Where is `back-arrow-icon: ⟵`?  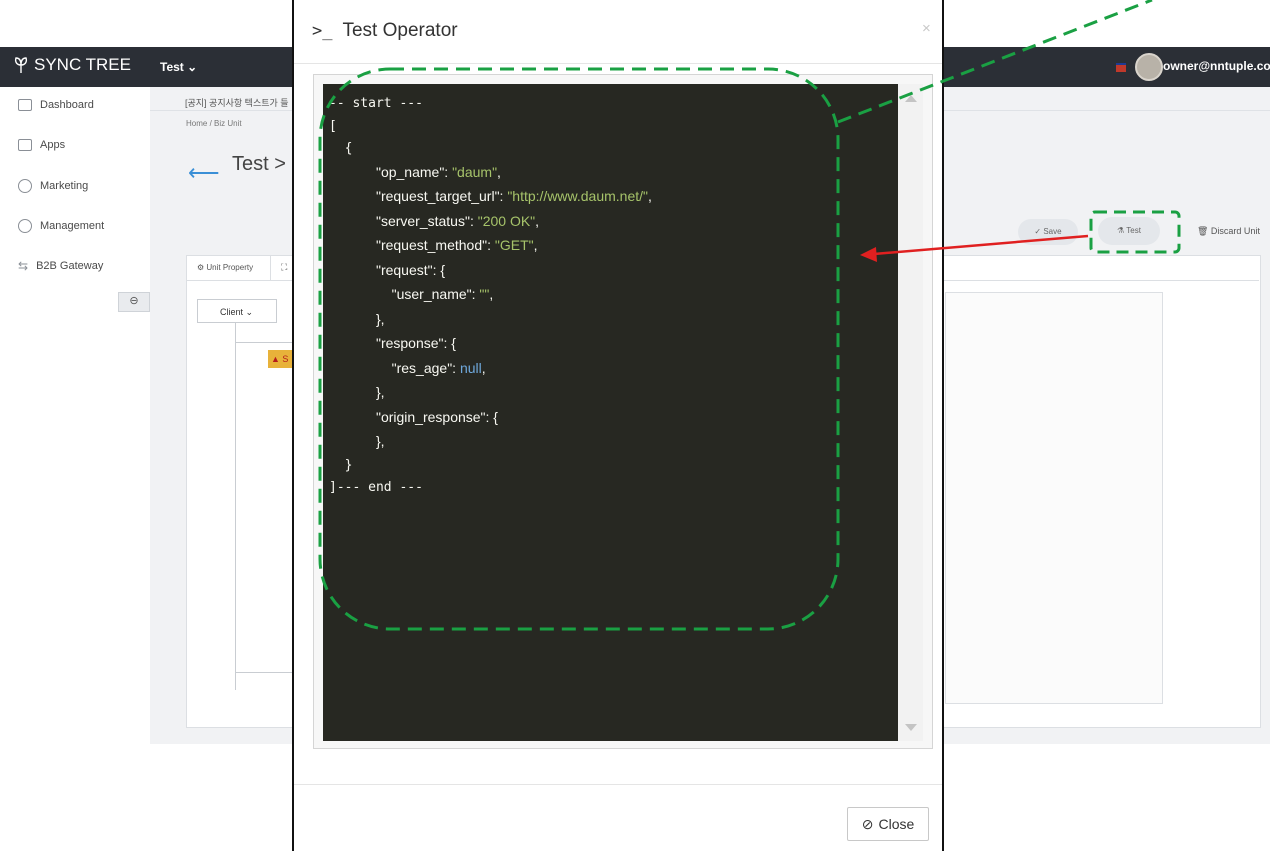 back-arrow-icon: ⟵ is located at coordinates (204, 173).